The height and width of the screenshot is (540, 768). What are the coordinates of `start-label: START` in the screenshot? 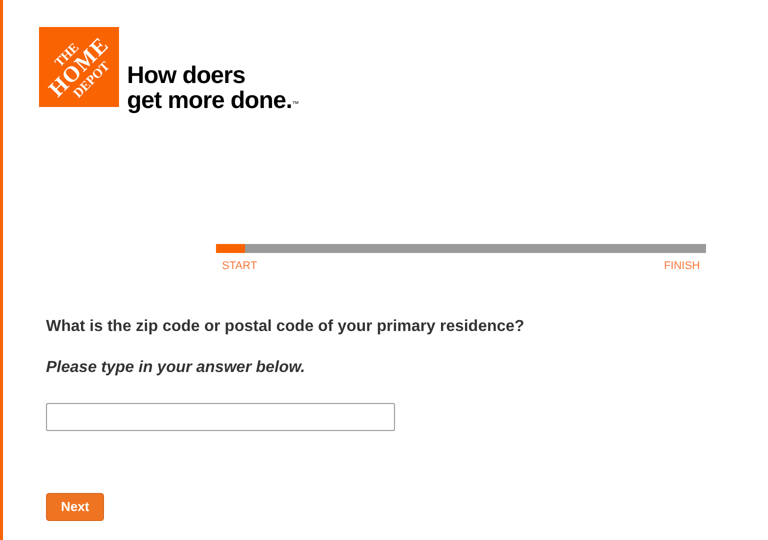 It's located at (240, 266).